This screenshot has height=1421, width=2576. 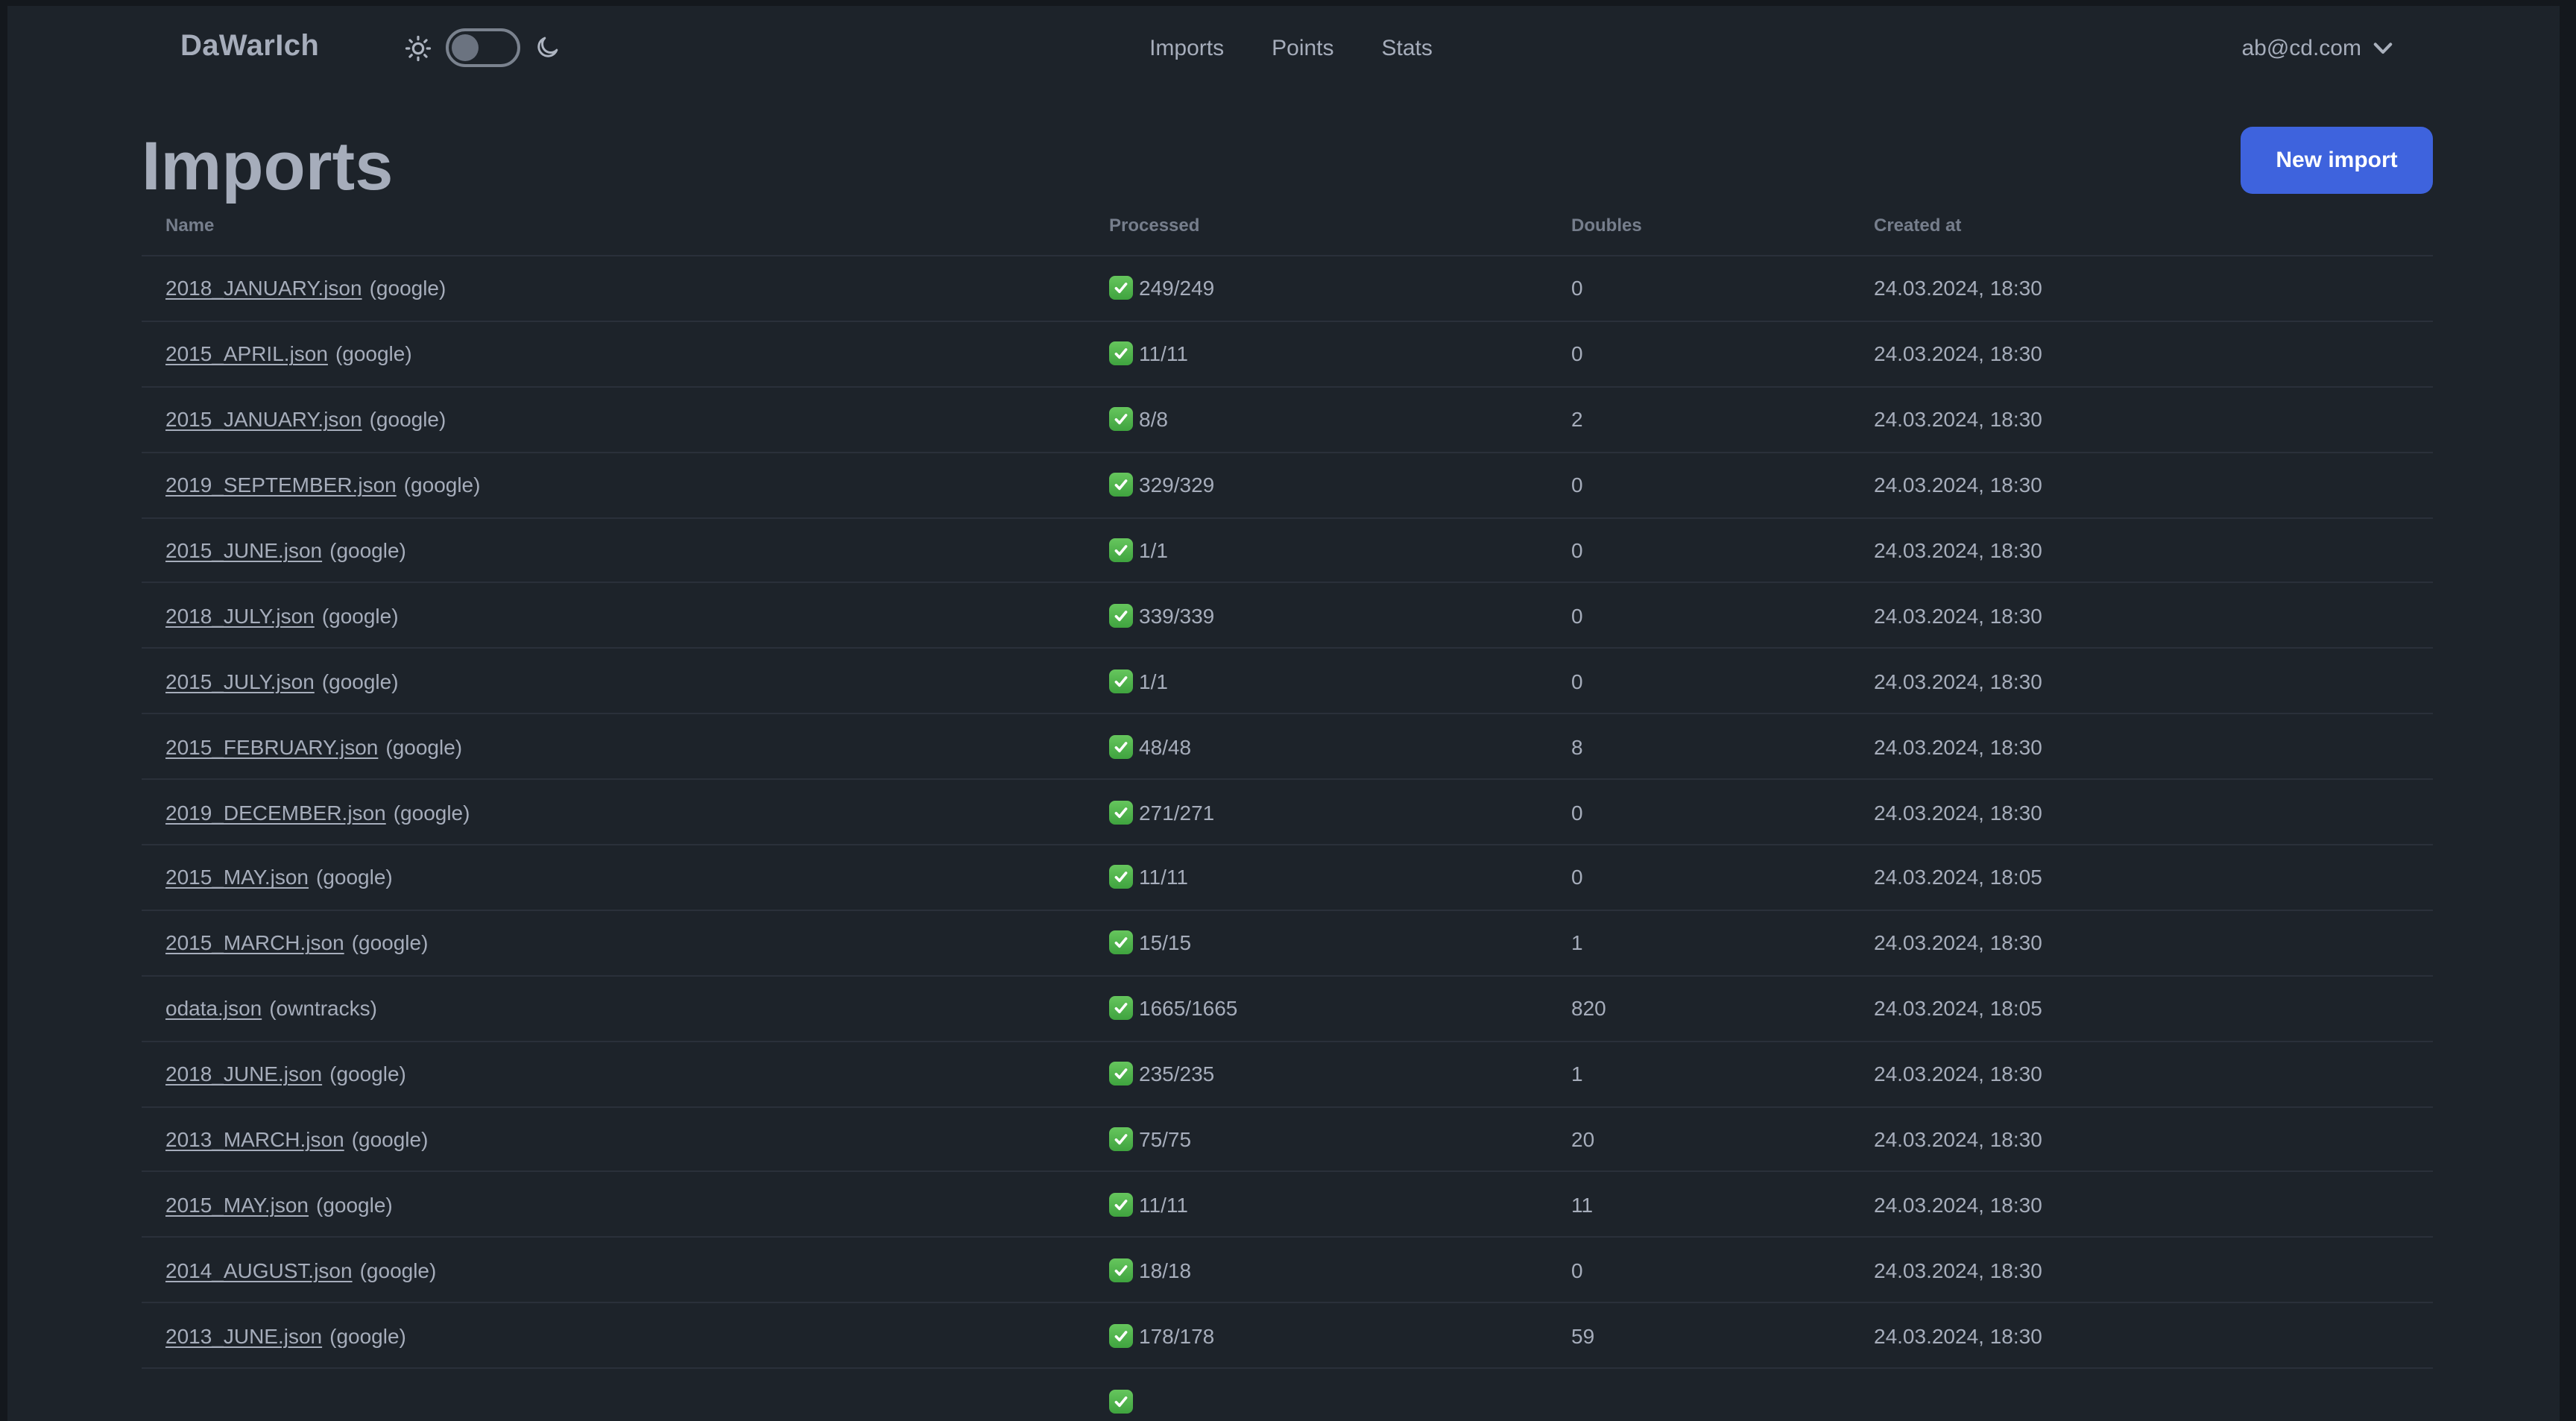 I want to click on name-cell: 2015_JULY.json (google), so click(x=637, y=681).